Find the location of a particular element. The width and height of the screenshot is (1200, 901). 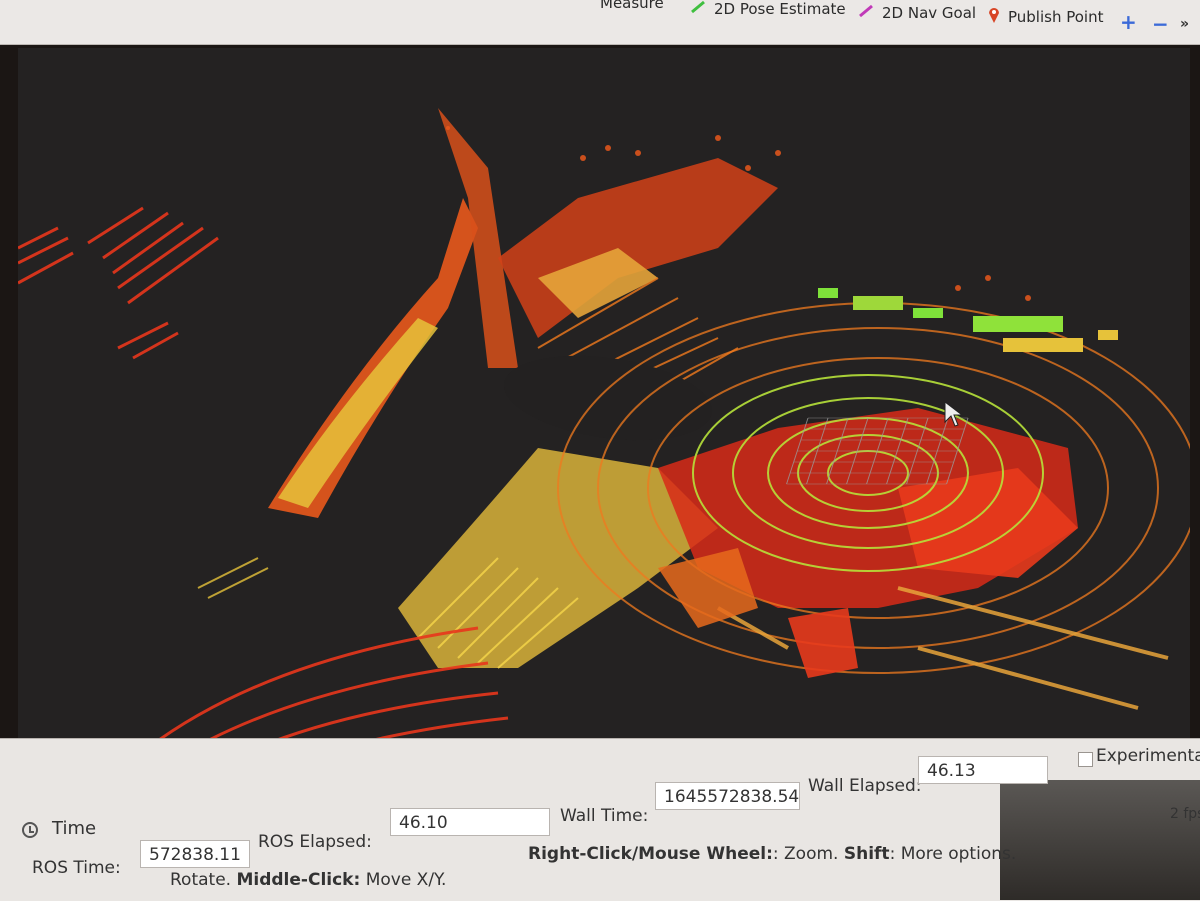

rotate-help-text: Rotate. is located at coordinates (201, 880).